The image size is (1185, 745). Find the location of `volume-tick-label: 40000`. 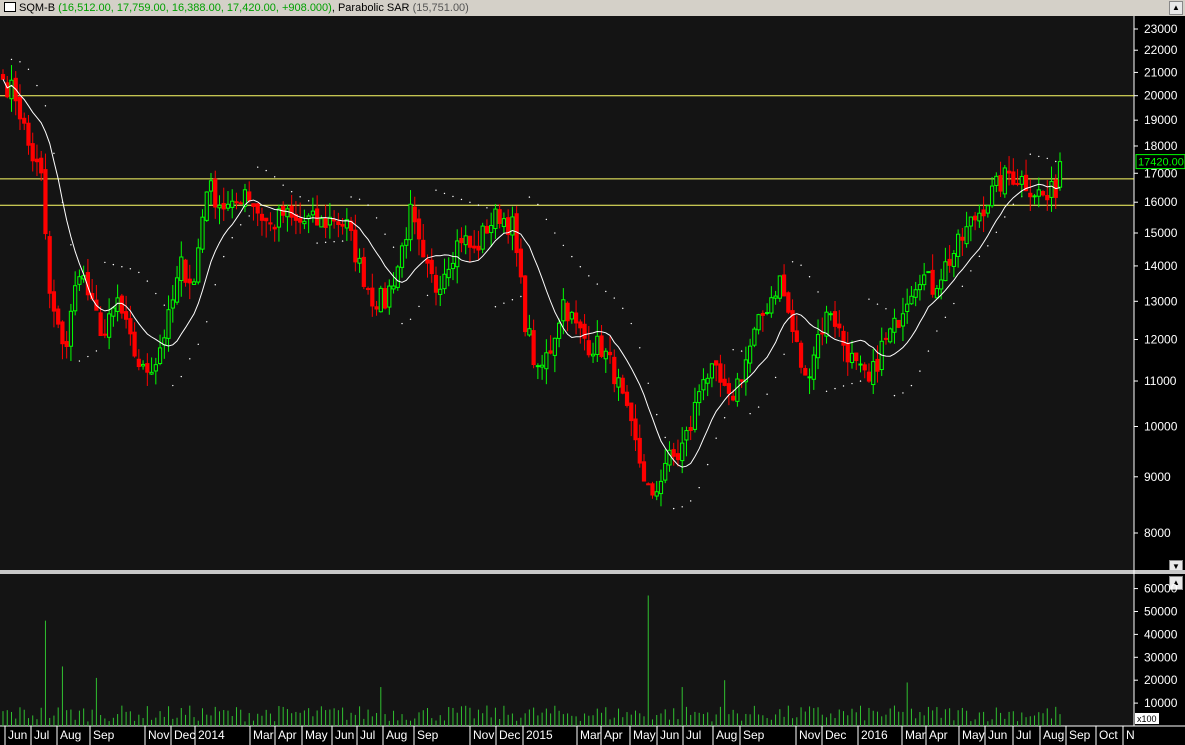

volume-tick-label: 40000 is located at coordinates (1161, 634).